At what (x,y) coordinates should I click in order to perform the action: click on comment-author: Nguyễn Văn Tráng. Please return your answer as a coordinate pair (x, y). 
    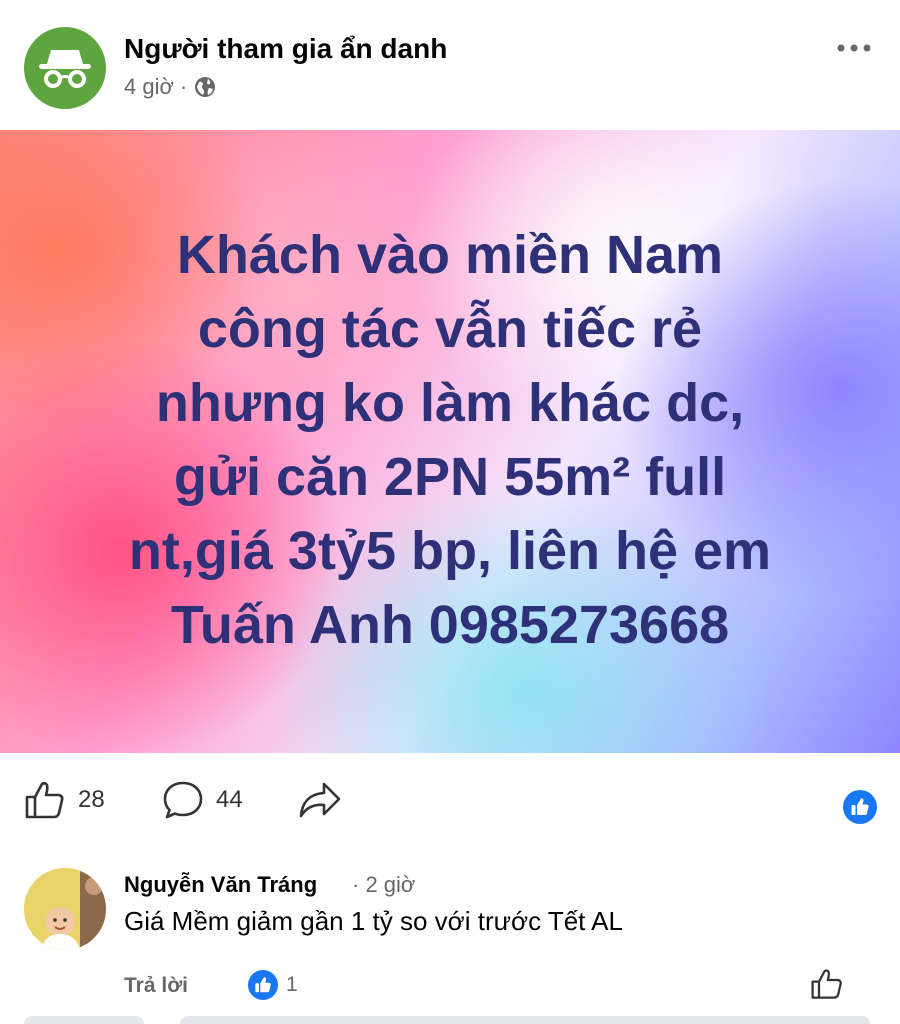
    Looking at the image, I should click on (220, 885).